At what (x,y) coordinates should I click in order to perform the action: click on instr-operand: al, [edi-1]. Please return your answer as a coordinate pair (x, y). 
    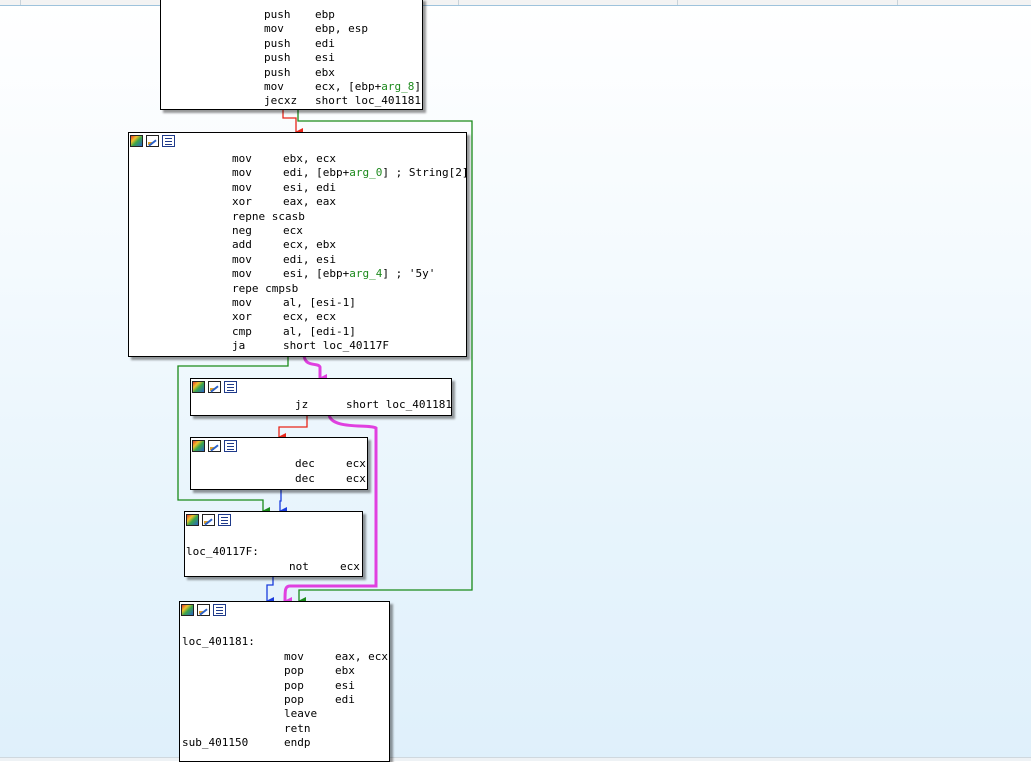
    Looking at the image, I should click on (319, 331).